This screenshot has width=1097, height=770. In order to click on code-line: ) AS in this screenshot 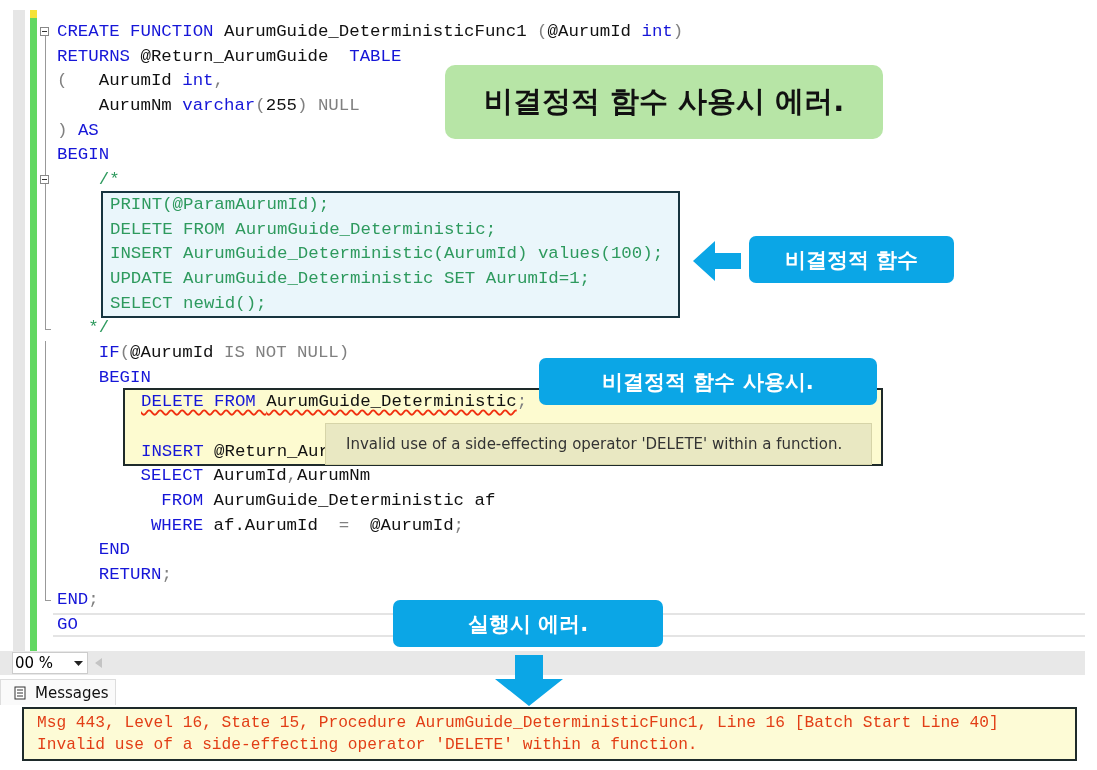, I will do `click(78, 130)`.